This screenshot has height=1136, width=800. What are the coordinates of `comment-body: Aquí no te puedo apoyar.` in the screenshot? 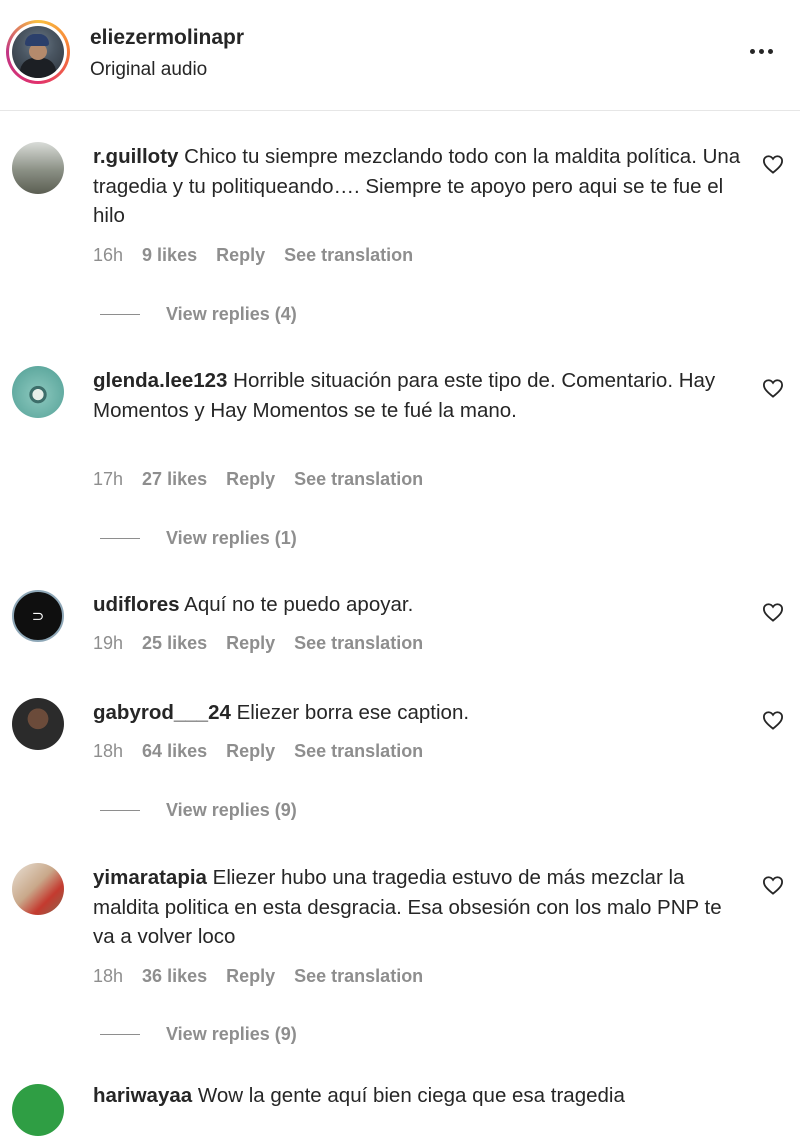 It's located at (299, 604).